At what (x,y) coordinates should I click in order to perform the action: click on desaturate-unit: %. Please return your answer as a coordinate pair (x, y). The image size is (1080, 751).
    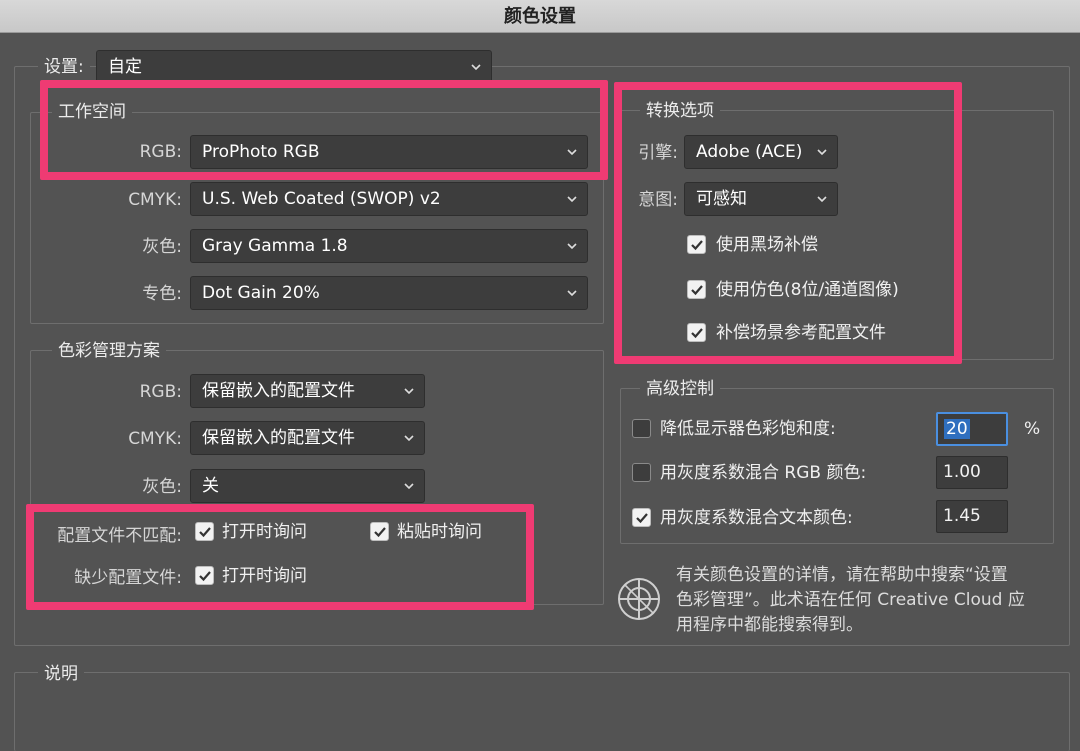
    Looking at the image, I should click on (1032, 429).